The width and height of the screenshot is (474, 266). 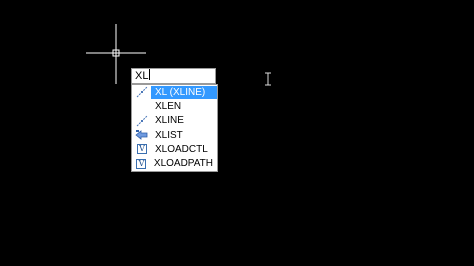 I want to click on xlist-icon, so click(x=142, y=135).